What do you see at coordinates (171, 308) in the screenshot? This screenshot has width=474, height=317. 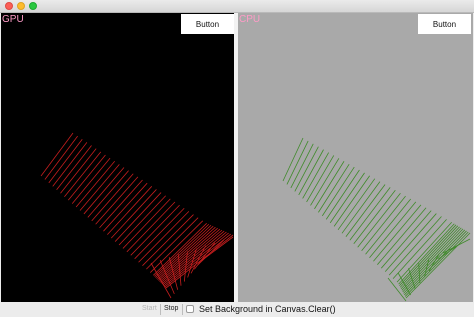 I see `stop-button: Stop` at bounding box center [171, 308].